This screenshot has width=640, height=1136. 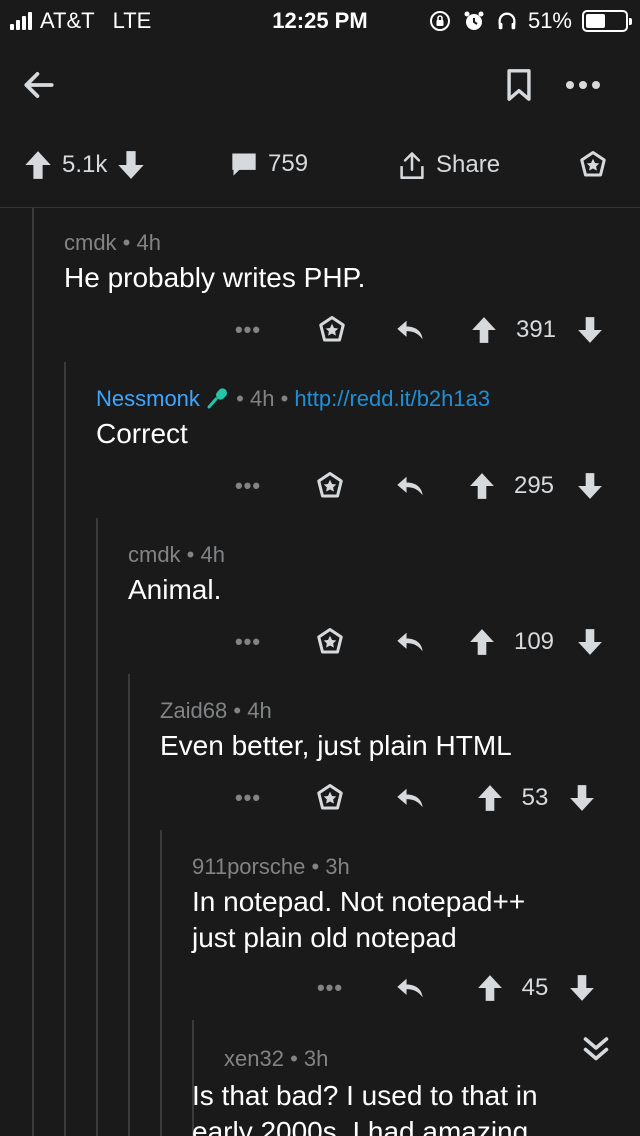 What do you see at coordinates (412, 165) in the screenshot?
I see `share-icon` at bounding box center [412, 165].